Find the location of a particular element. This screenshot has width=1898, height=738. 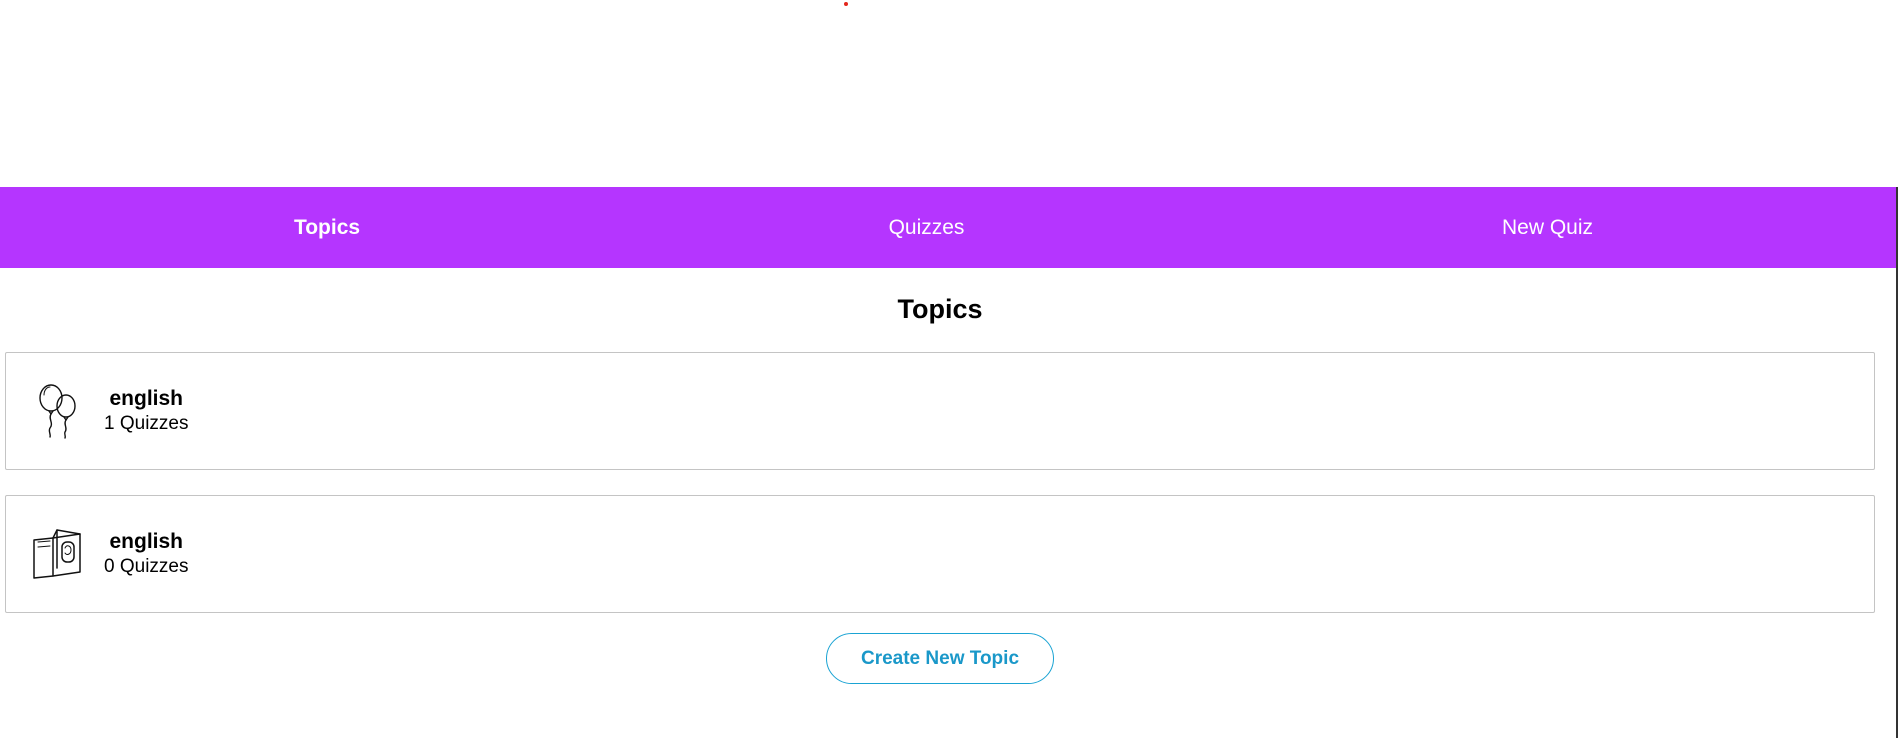

topic-quiz-count: 0 Quizzes is located at coordinates (146, 566).